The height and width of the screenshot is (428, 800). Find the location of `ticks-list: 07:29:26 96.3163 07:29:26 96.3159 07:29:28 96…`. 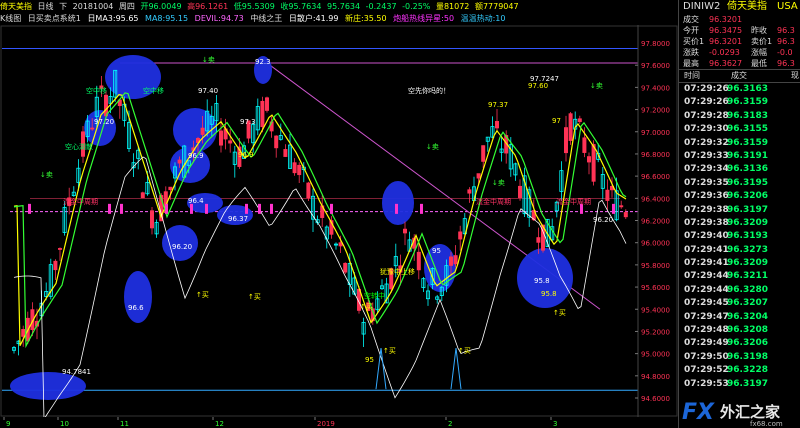

ticks-list: 07:29:26 96.3163 07:29:26 96.3159 07:29:28 96… is located at coordinates (739, 237).